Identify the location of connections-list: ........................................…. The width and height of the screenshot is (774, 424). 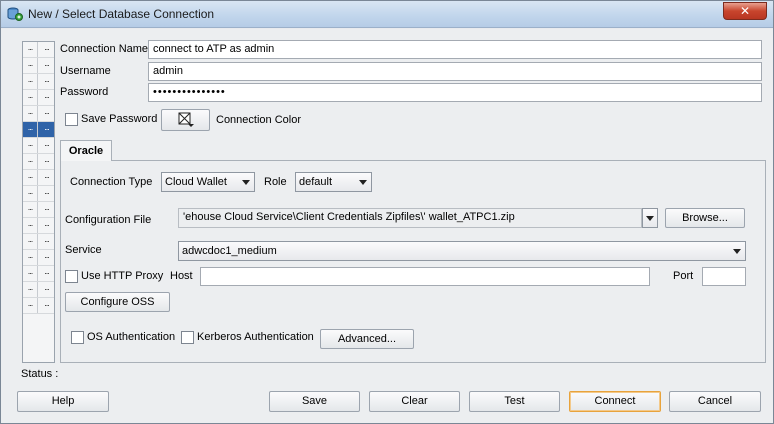
(38, 202).